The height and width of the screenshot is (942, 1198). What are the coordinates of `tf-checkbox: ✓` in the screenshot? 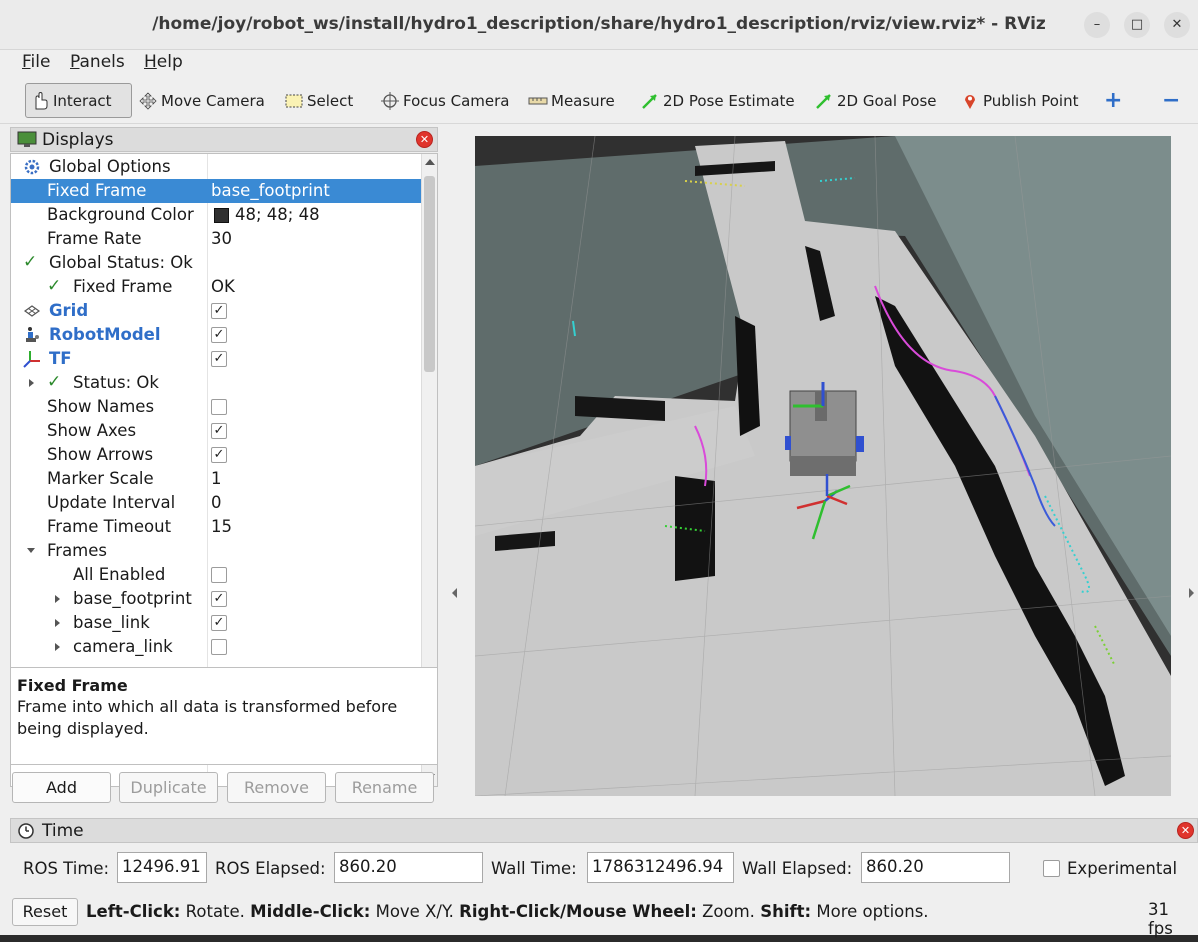 It's located at (219, 359).